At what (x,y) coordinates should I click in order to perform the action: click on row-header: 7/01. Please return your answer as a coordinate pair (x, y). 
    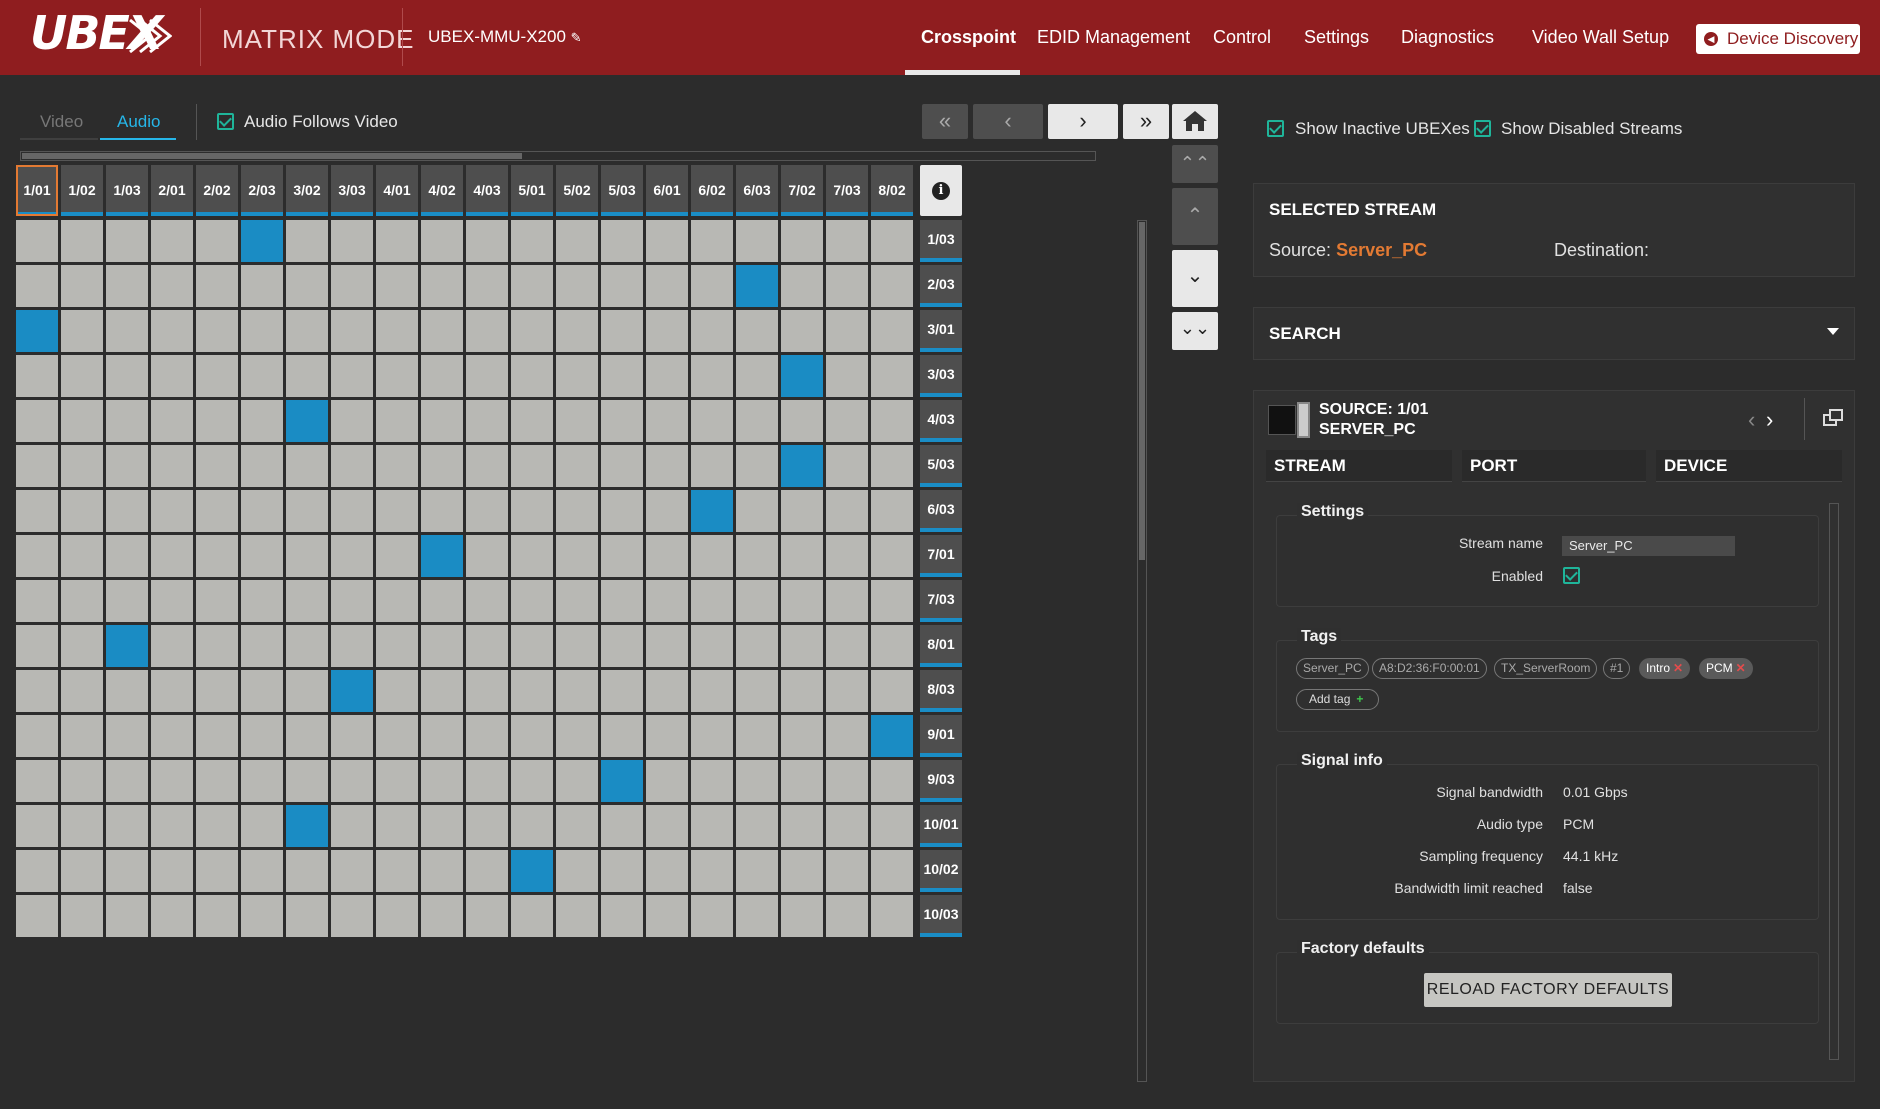
    Looking at the image, I should click on (941, 556).